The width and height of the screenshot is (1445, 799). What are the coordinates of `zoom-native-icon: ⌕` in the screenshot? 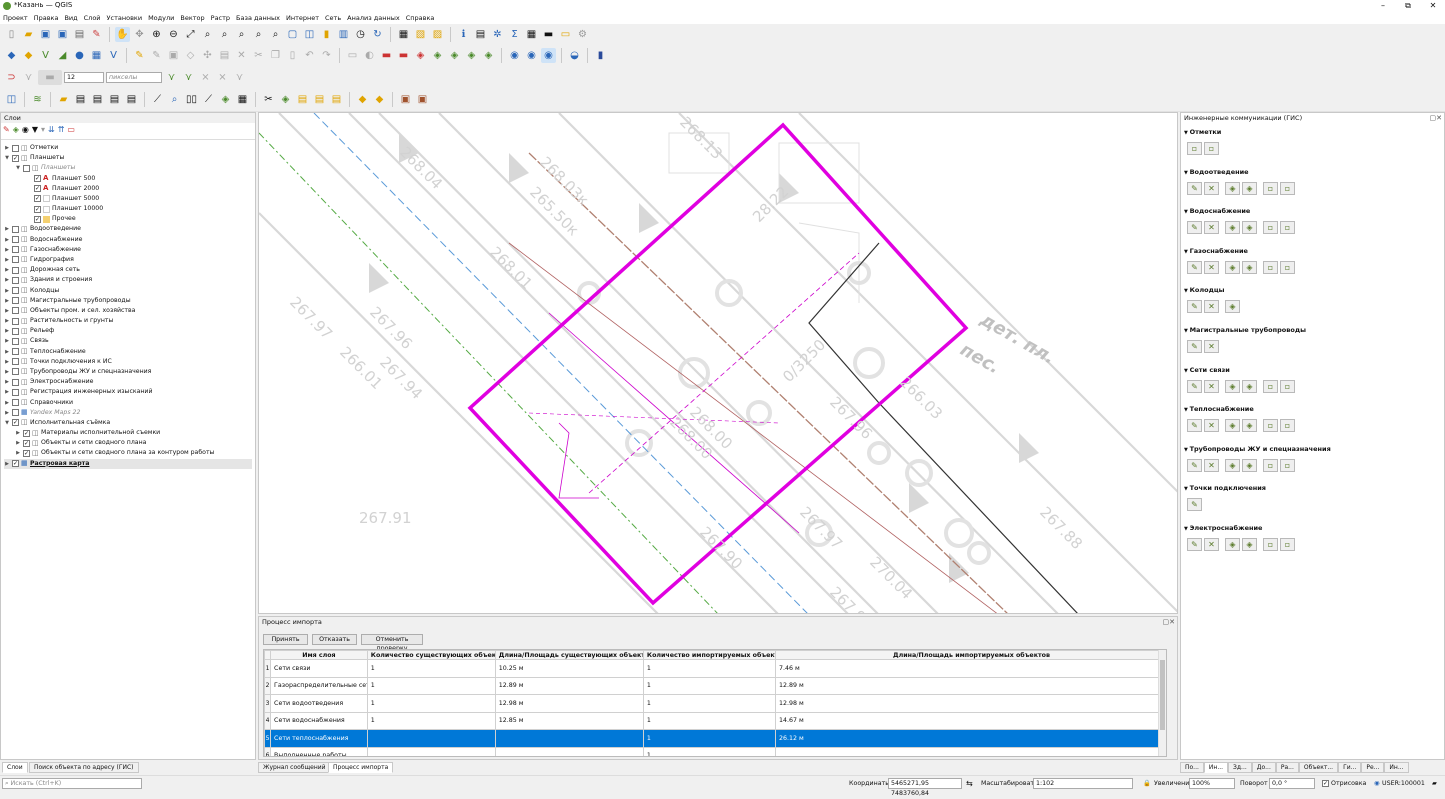 It's located at (241, 34).